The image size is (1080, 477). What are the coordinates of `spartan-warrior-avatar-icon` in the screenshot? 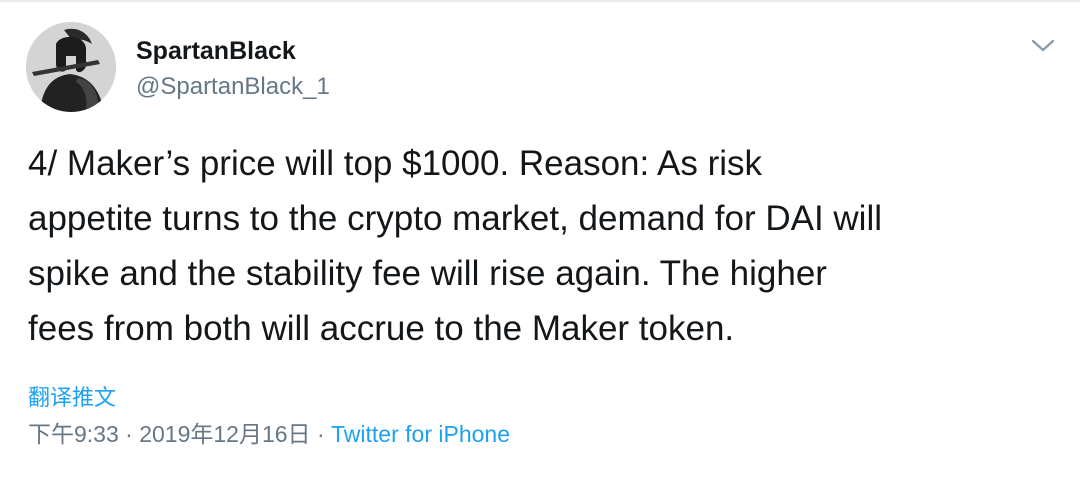 It's located at (71, 67).